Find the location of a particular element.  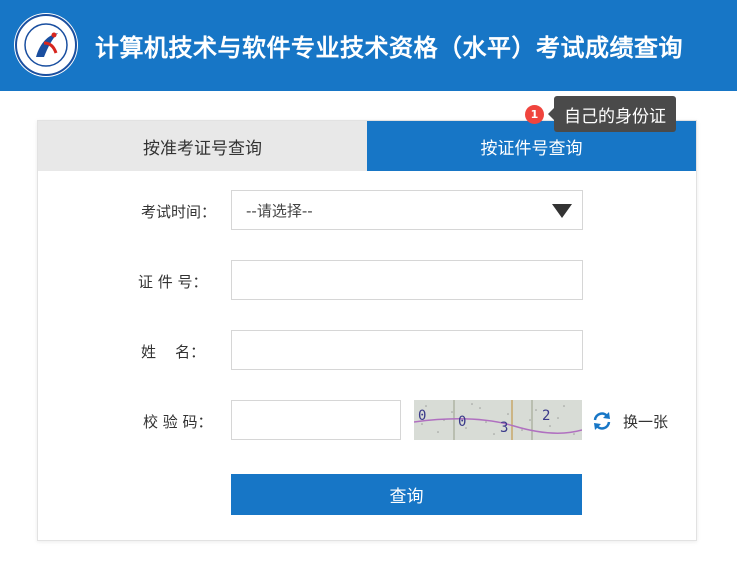

page-title: 计算机技术与软件专业技术资格（水平）考试成绩查询 is located at coordinates (389, 48).